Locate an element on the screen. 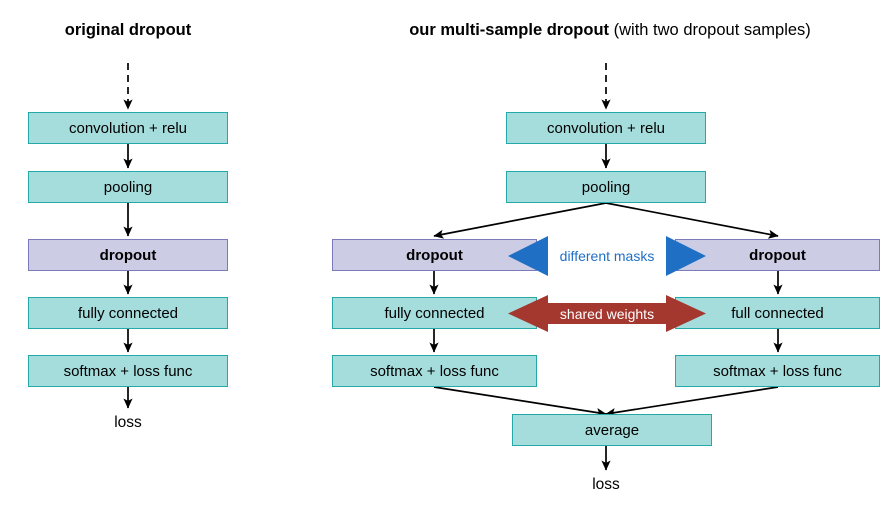  right-panel-title-bold: our multi-sample dropout is located at coordinates (509, 30).